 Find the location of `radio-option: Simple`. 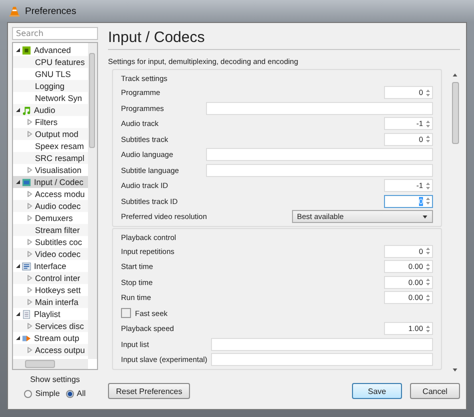

radio-option: Simple is located at coordinates (42, 393).